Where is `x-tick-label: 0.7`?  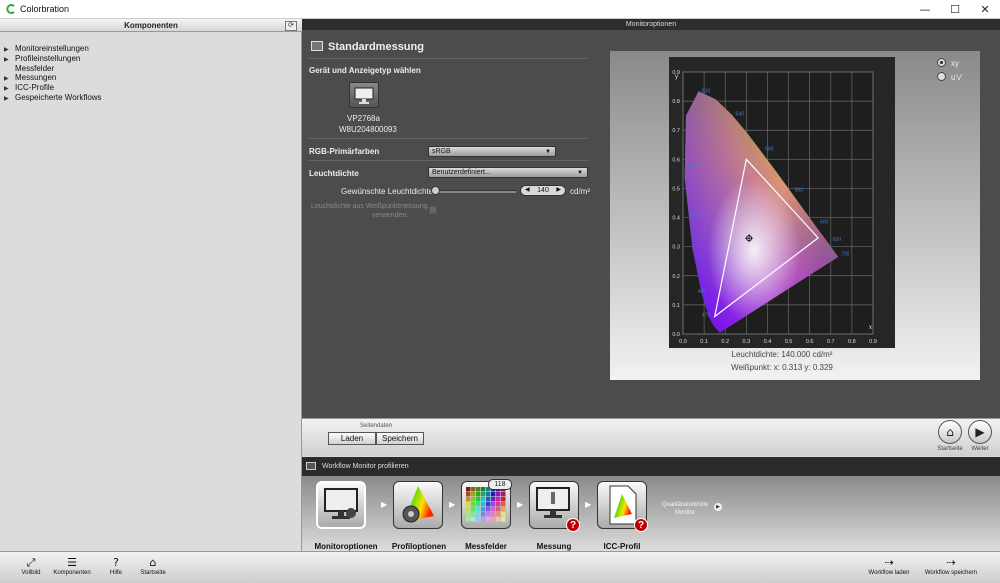
x-tick-label: 0.7 is located at coordinates (831, 342).